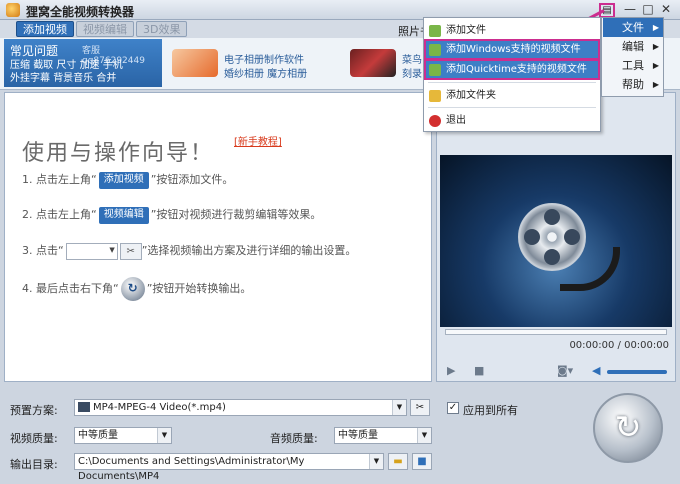  What do you see at coordinates (596, 370) in the screenshot?
I see `volume-icon: ◀` at bounding box center [596, 370].